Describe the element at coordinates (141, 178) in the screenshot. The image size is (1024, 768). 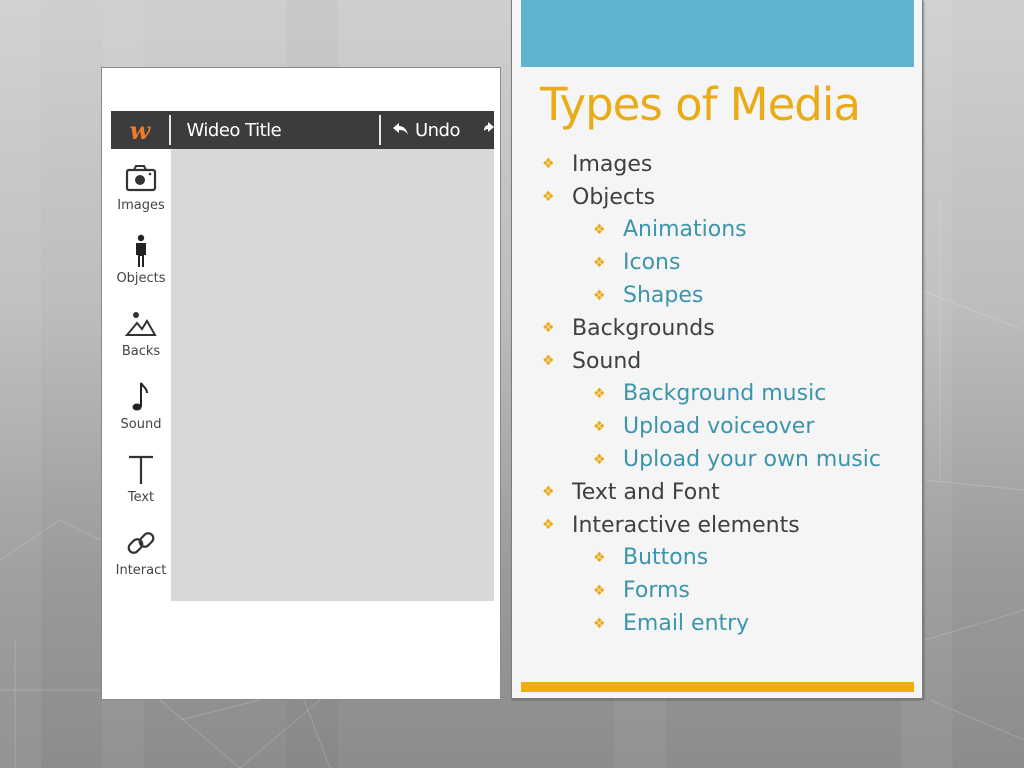
I see `camera-icon` at that location.